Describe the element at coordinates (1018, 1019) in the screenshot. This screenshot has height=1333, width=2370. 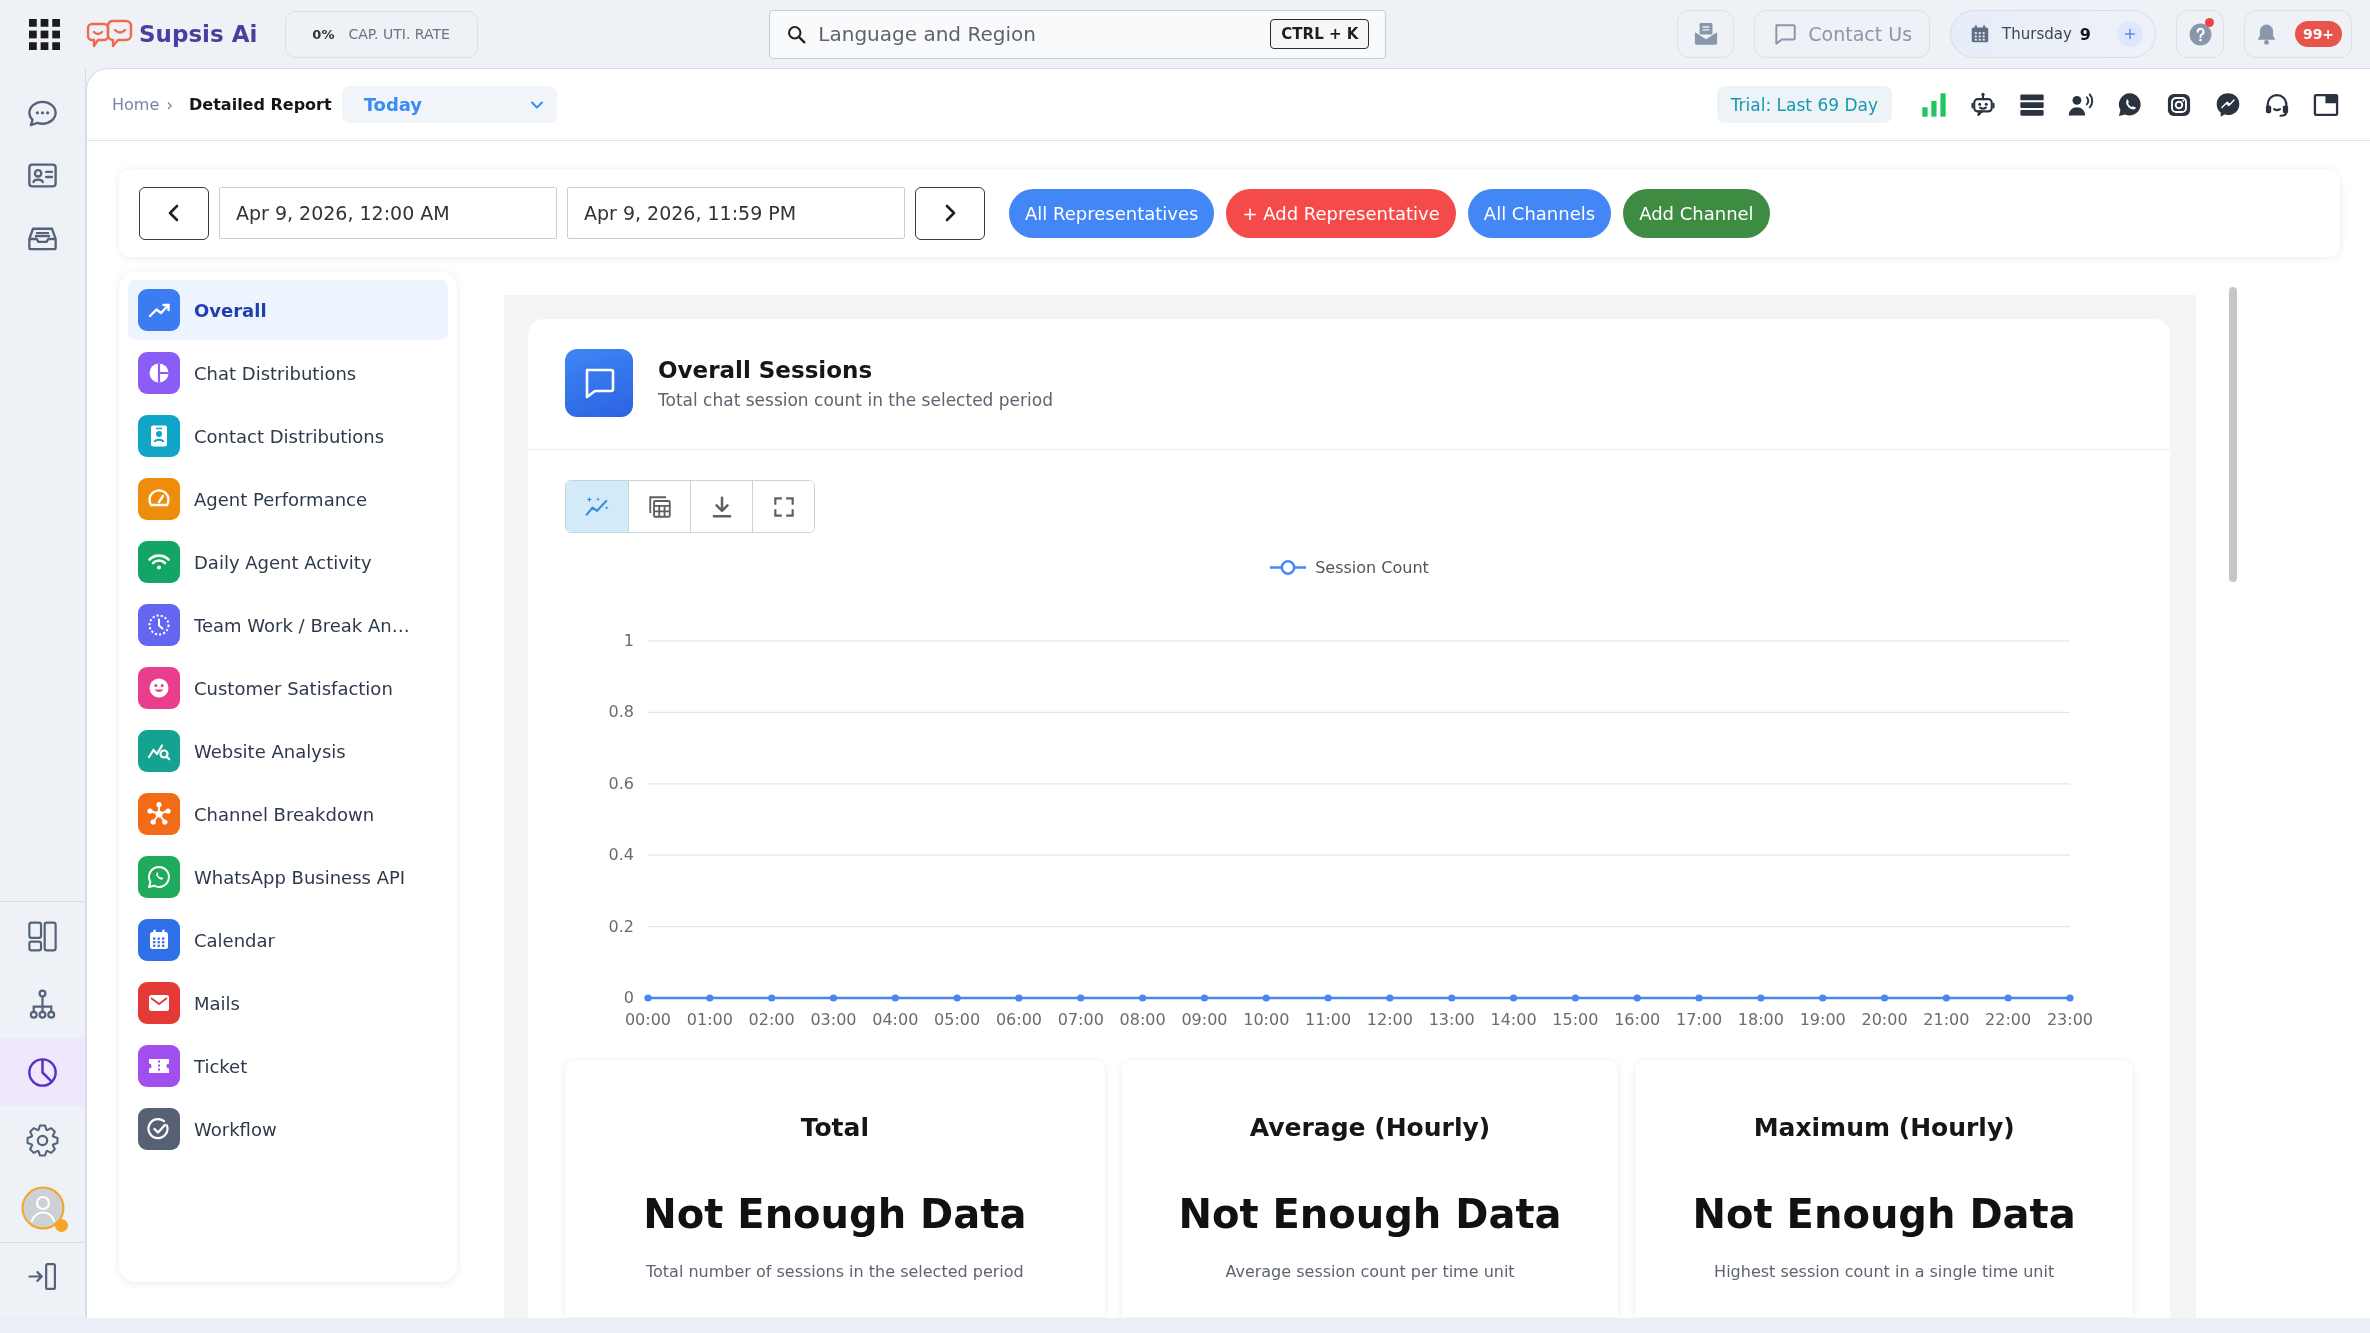
I see `x-axis-label: 06:00` at that location.